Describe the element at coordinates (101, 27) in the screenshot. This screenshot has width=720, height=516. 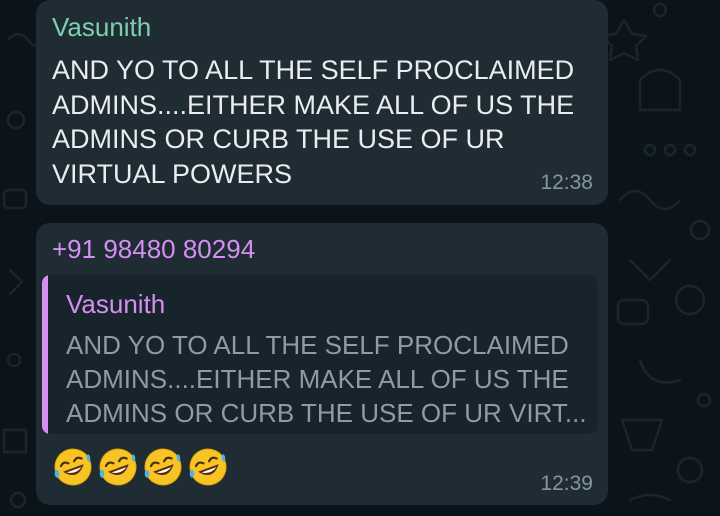
I see `sender-name: Vasunith` at that location.